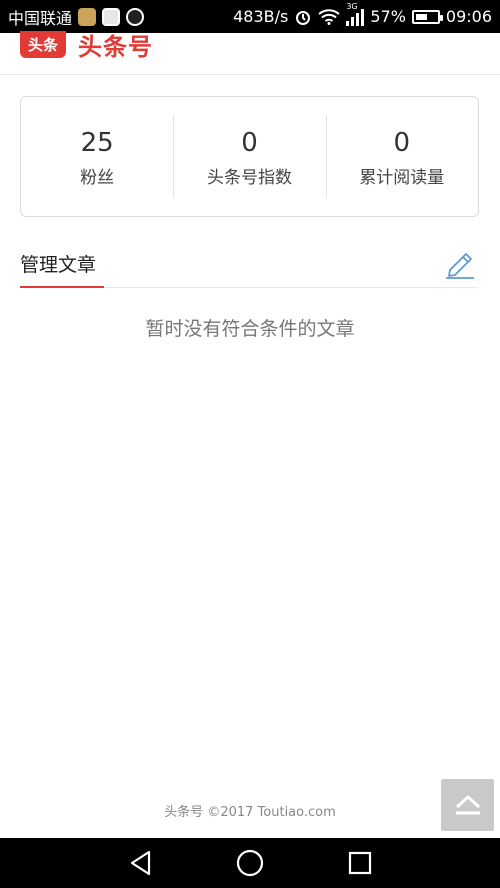  Describe the element at coordinates (250, 329) in the screenshot. I see `empty-articles-message: 暂时没有符合条件的文章` at that location.